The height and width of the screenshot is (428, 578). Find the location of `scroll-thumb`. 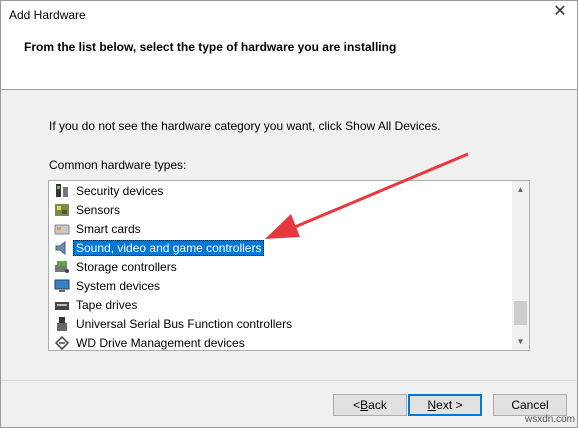

scroll-thumb is located at coordinates (520, 313).